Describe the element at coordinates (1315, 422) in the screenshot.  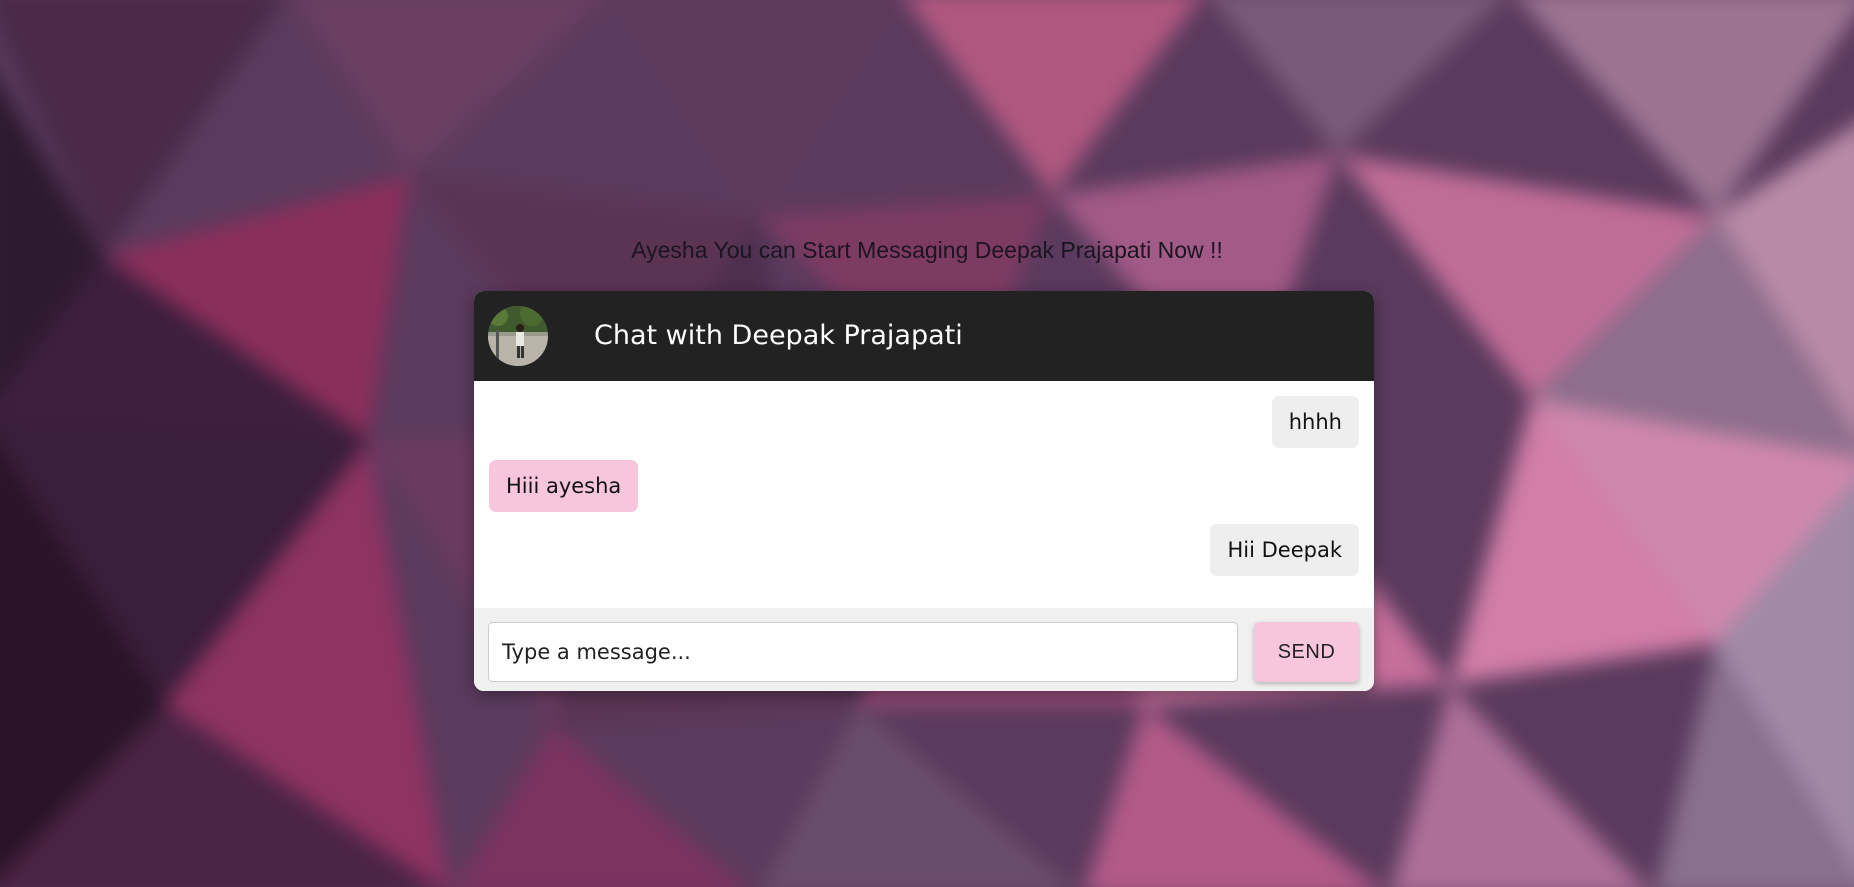
I see `message-sent: hhhh` at that location.